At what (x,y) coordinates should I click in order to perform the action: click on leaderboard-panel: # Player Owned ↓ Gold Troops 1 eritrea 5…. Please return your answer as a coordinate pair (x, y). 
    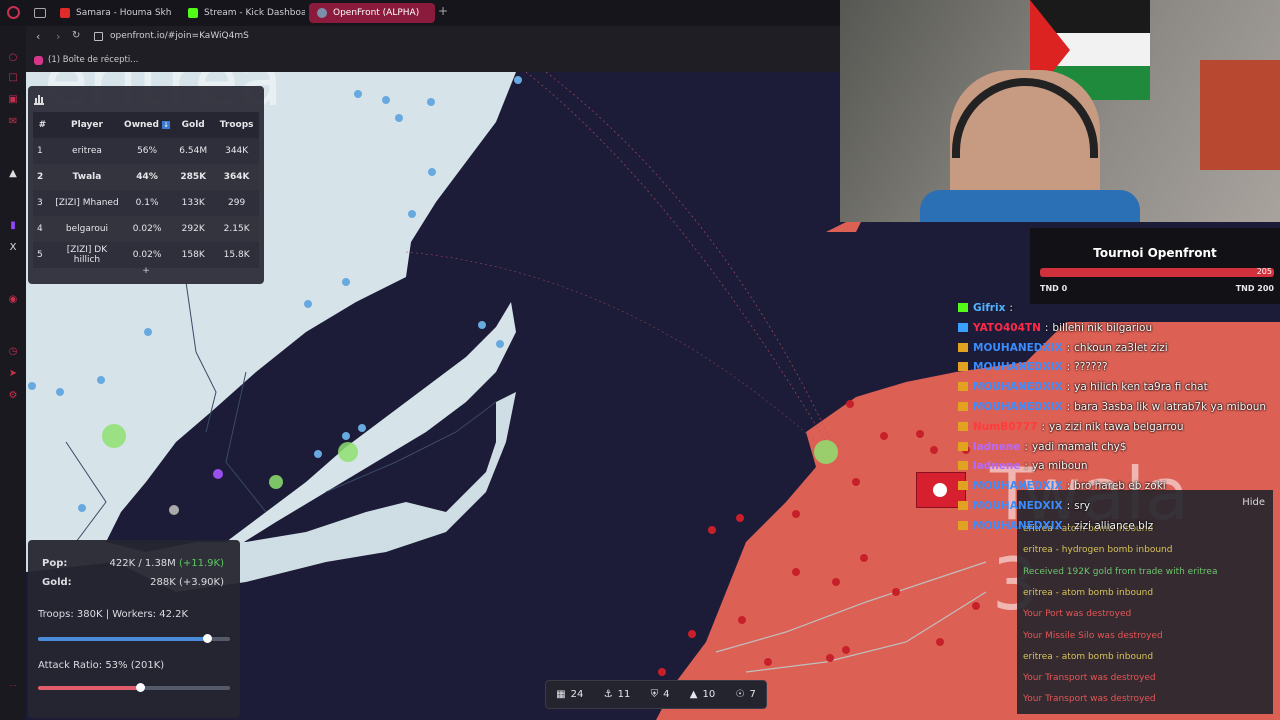
    Looking at the image, I should click on (146, 185).